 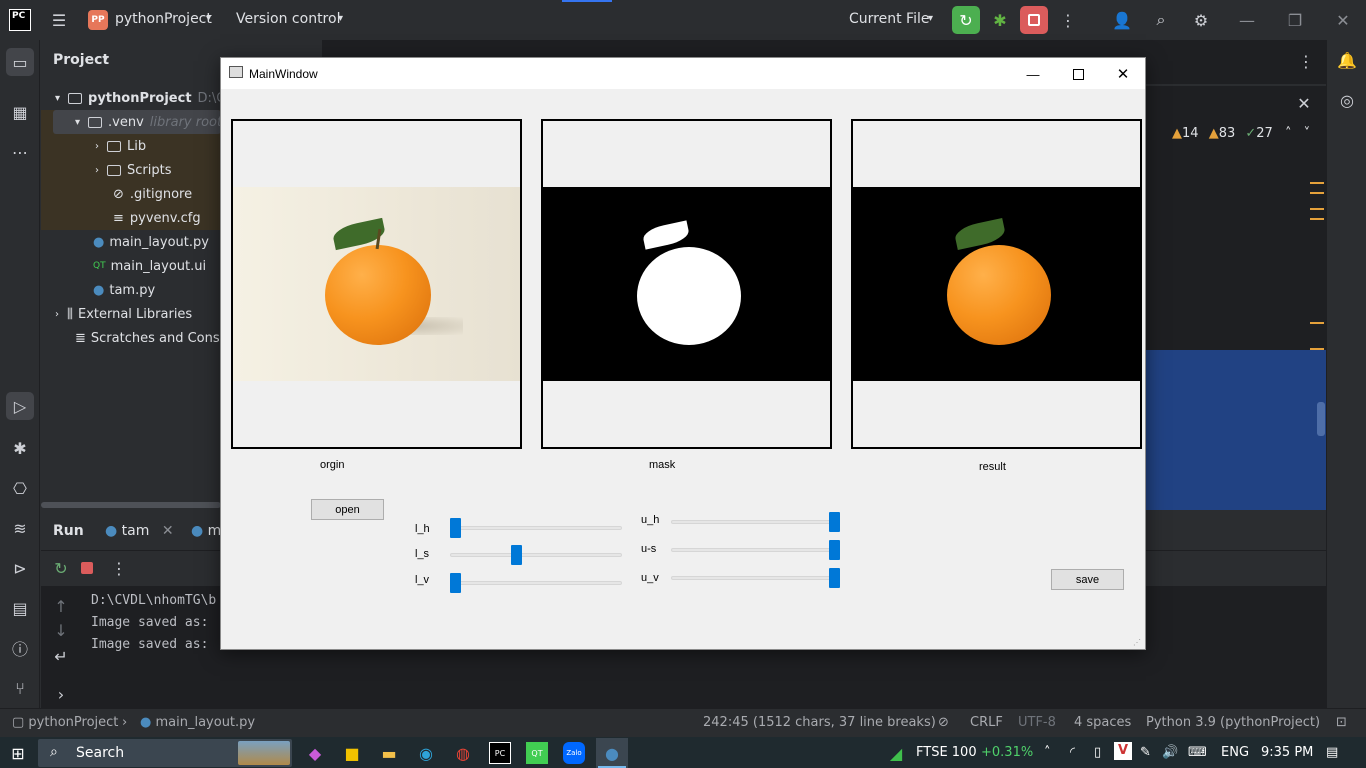 I want to click on taskbar-search-box: ⌕ Search, so click(x=165, y=753).